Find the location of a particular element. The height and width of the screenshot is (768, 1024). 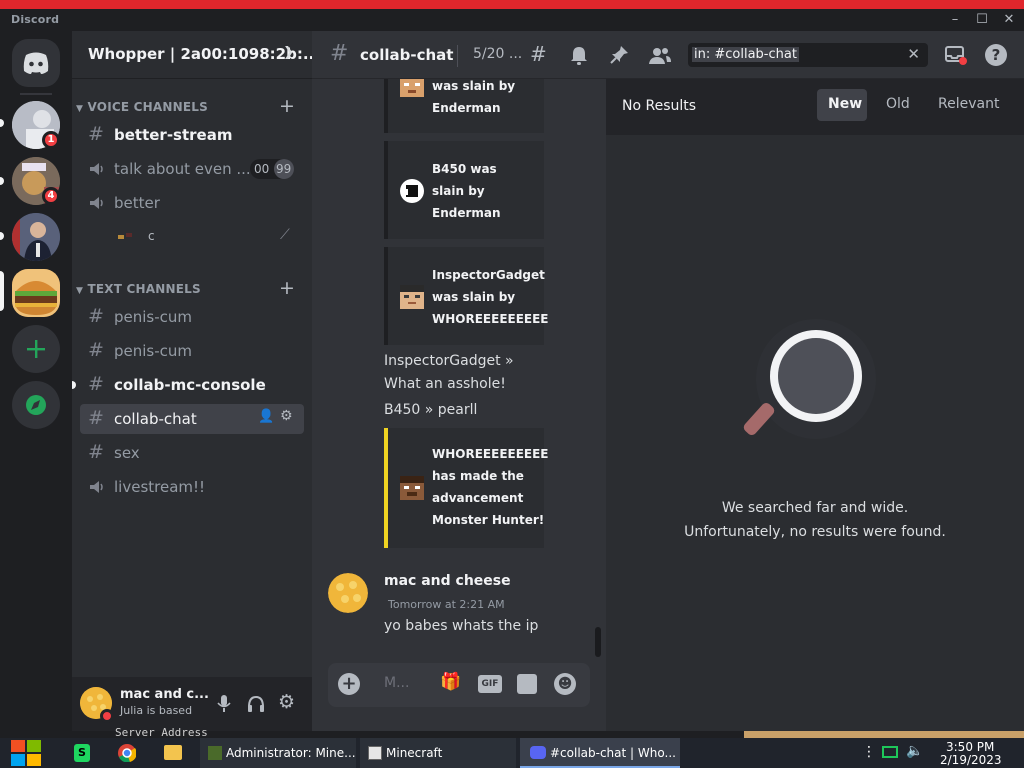

pinned-messages-icon is located at coordinates (619, 55).